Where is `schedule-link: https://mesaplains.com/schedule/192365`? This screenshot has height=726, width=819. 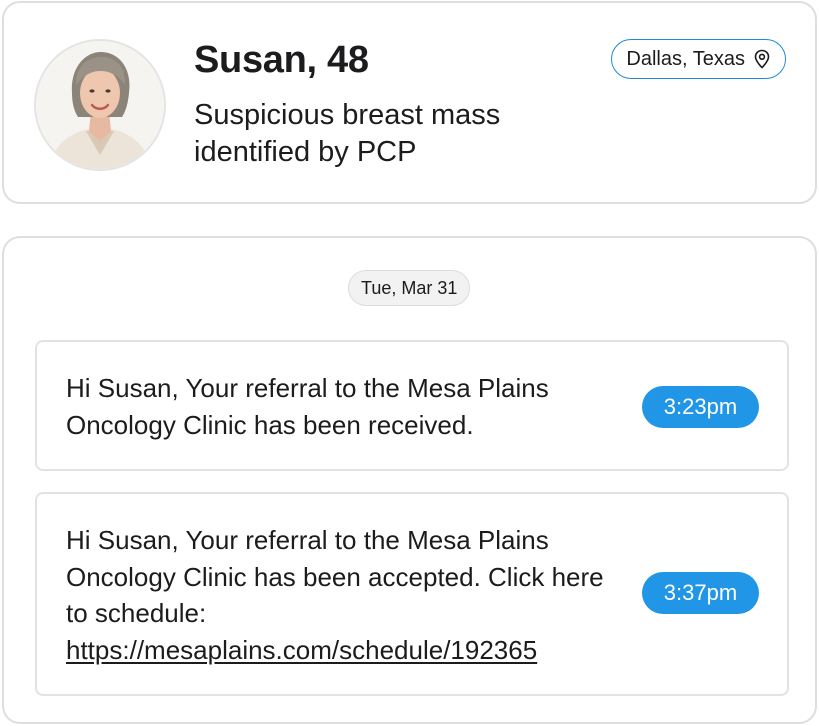
schedule-link: https://mesaplains.com/schedule/192365 is located at coordinates (301, 650).